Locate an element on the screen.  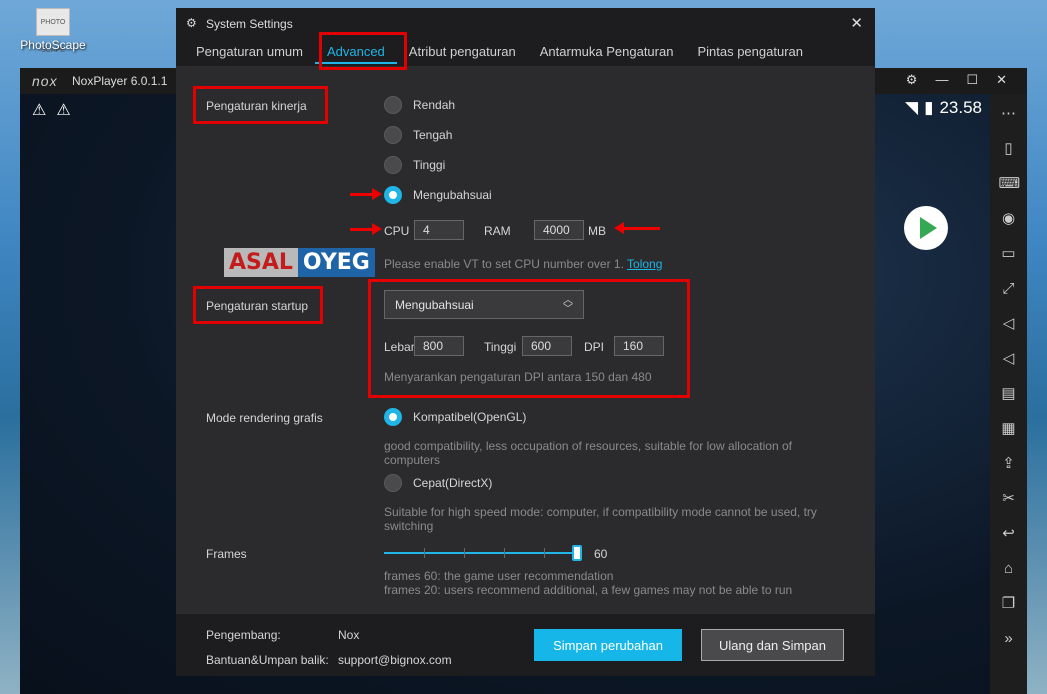
photoscape-icon: PHOTO SCAPE is located at coordinates (53, 31).